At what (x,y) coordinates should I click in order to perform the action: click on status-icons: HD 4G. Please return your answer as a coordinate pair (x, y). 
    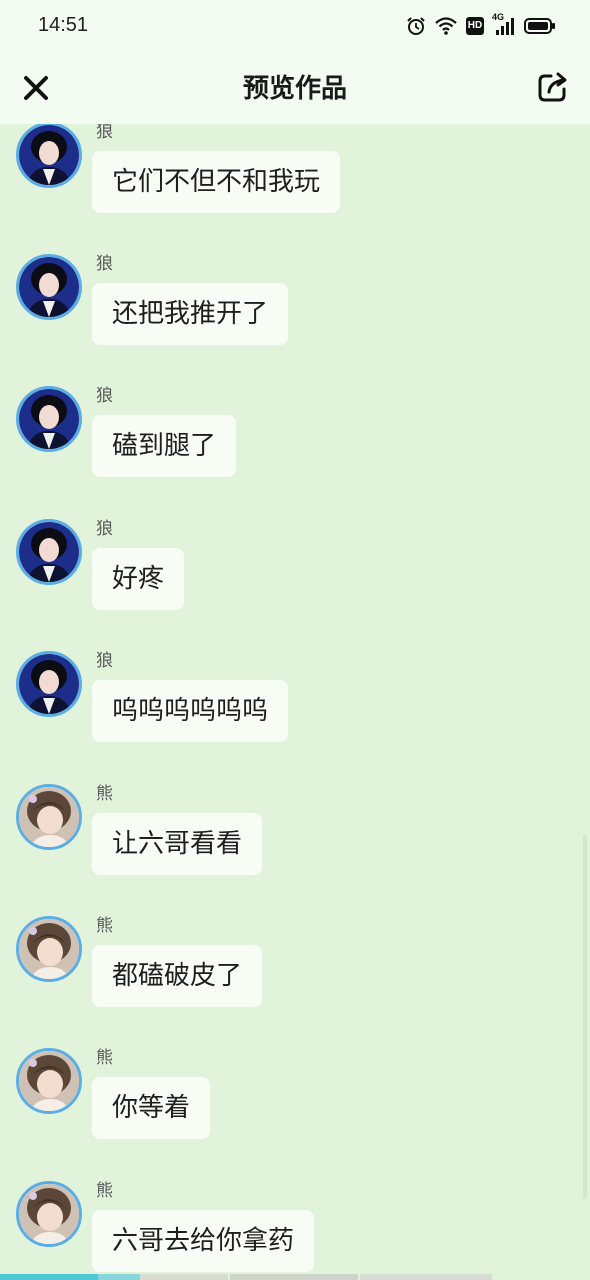
    Looking at the image, I should click on (481, 25).